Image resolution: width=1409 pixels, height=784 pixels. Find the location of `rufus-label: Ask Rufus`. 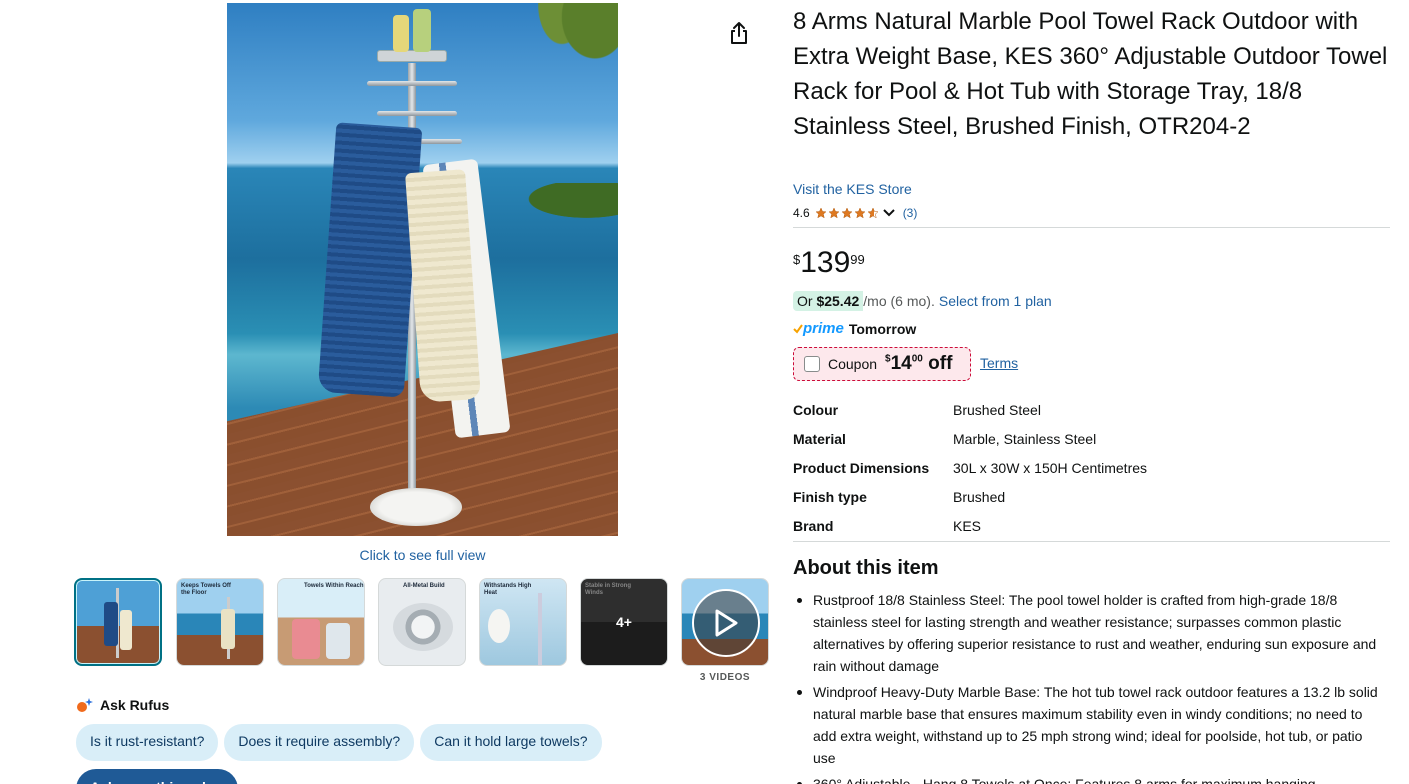

rufus-label: Ask Rufus is located at coordinates (135, 705).